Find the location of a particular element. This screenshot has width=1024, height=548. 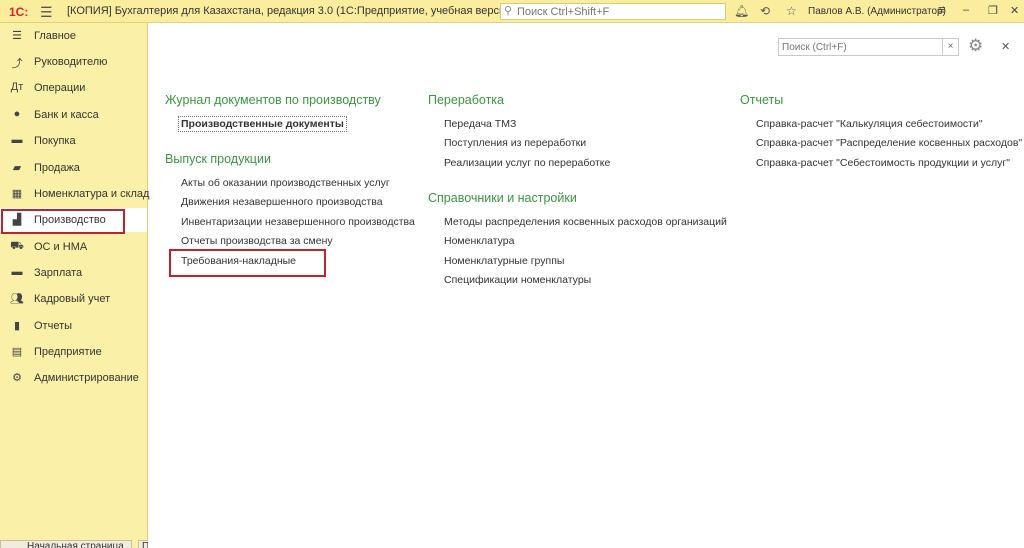

sidebar-item-sale: ▰ Продажа is located at coordinates (73, 168).